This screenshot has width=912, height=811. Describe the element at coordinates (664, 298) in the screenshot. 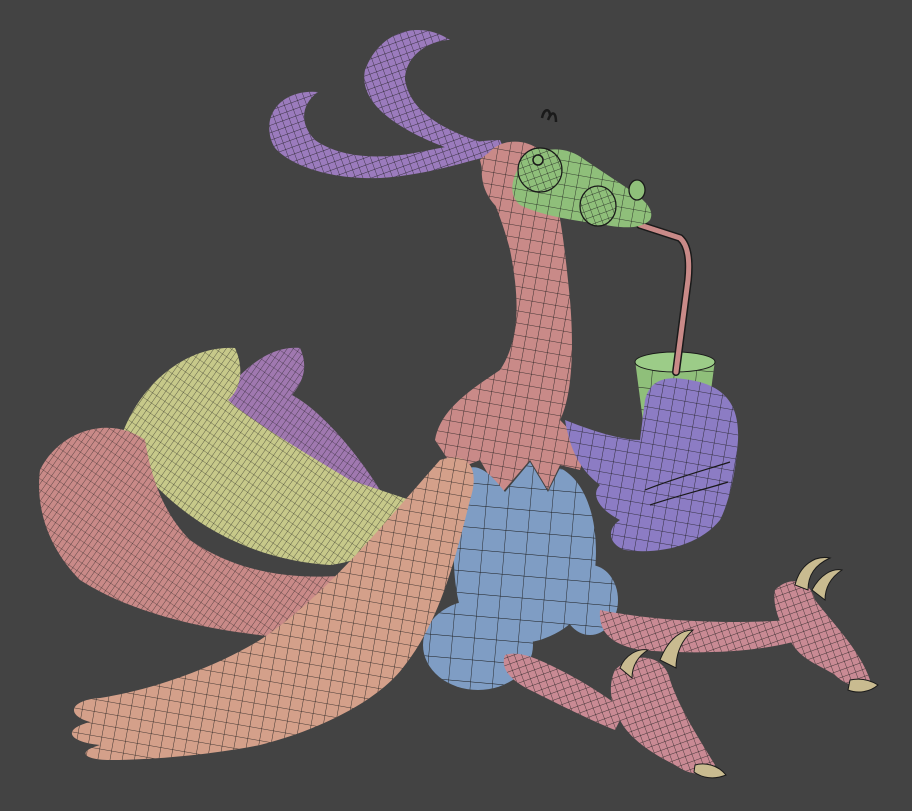

I see `straw` at that location.